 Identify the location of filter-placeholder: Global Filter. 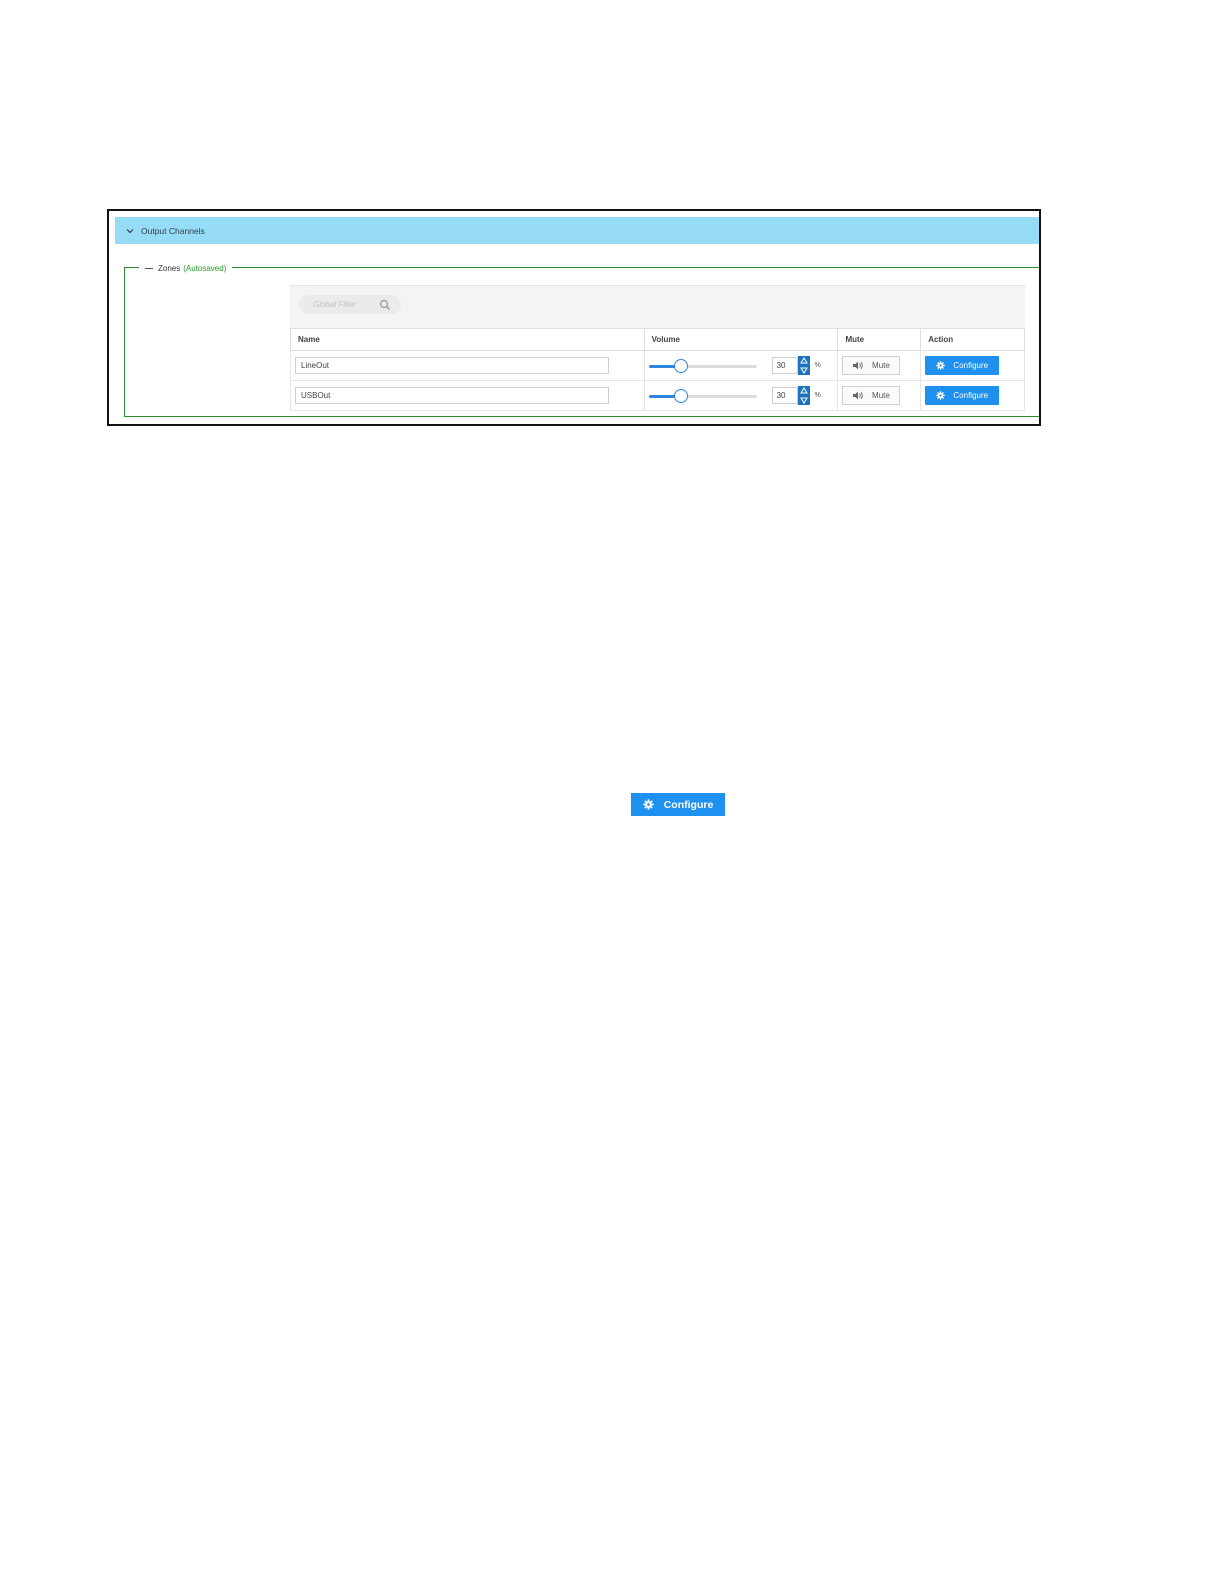
(335, 304).